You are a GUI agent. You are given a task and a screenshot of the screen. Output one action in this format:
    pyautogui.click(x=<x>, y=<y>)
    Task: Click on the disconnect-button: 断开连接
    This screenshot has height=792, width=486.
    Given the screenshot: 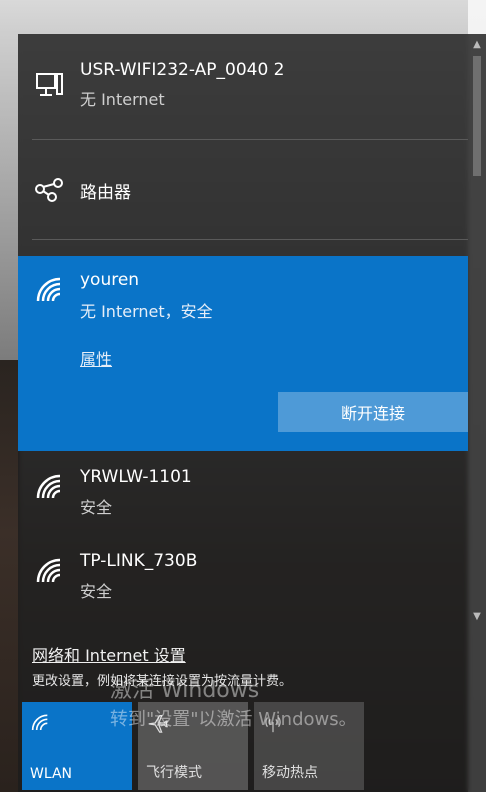 What is the action you would take?
    pyautogui.click(x=373, y=412)
    